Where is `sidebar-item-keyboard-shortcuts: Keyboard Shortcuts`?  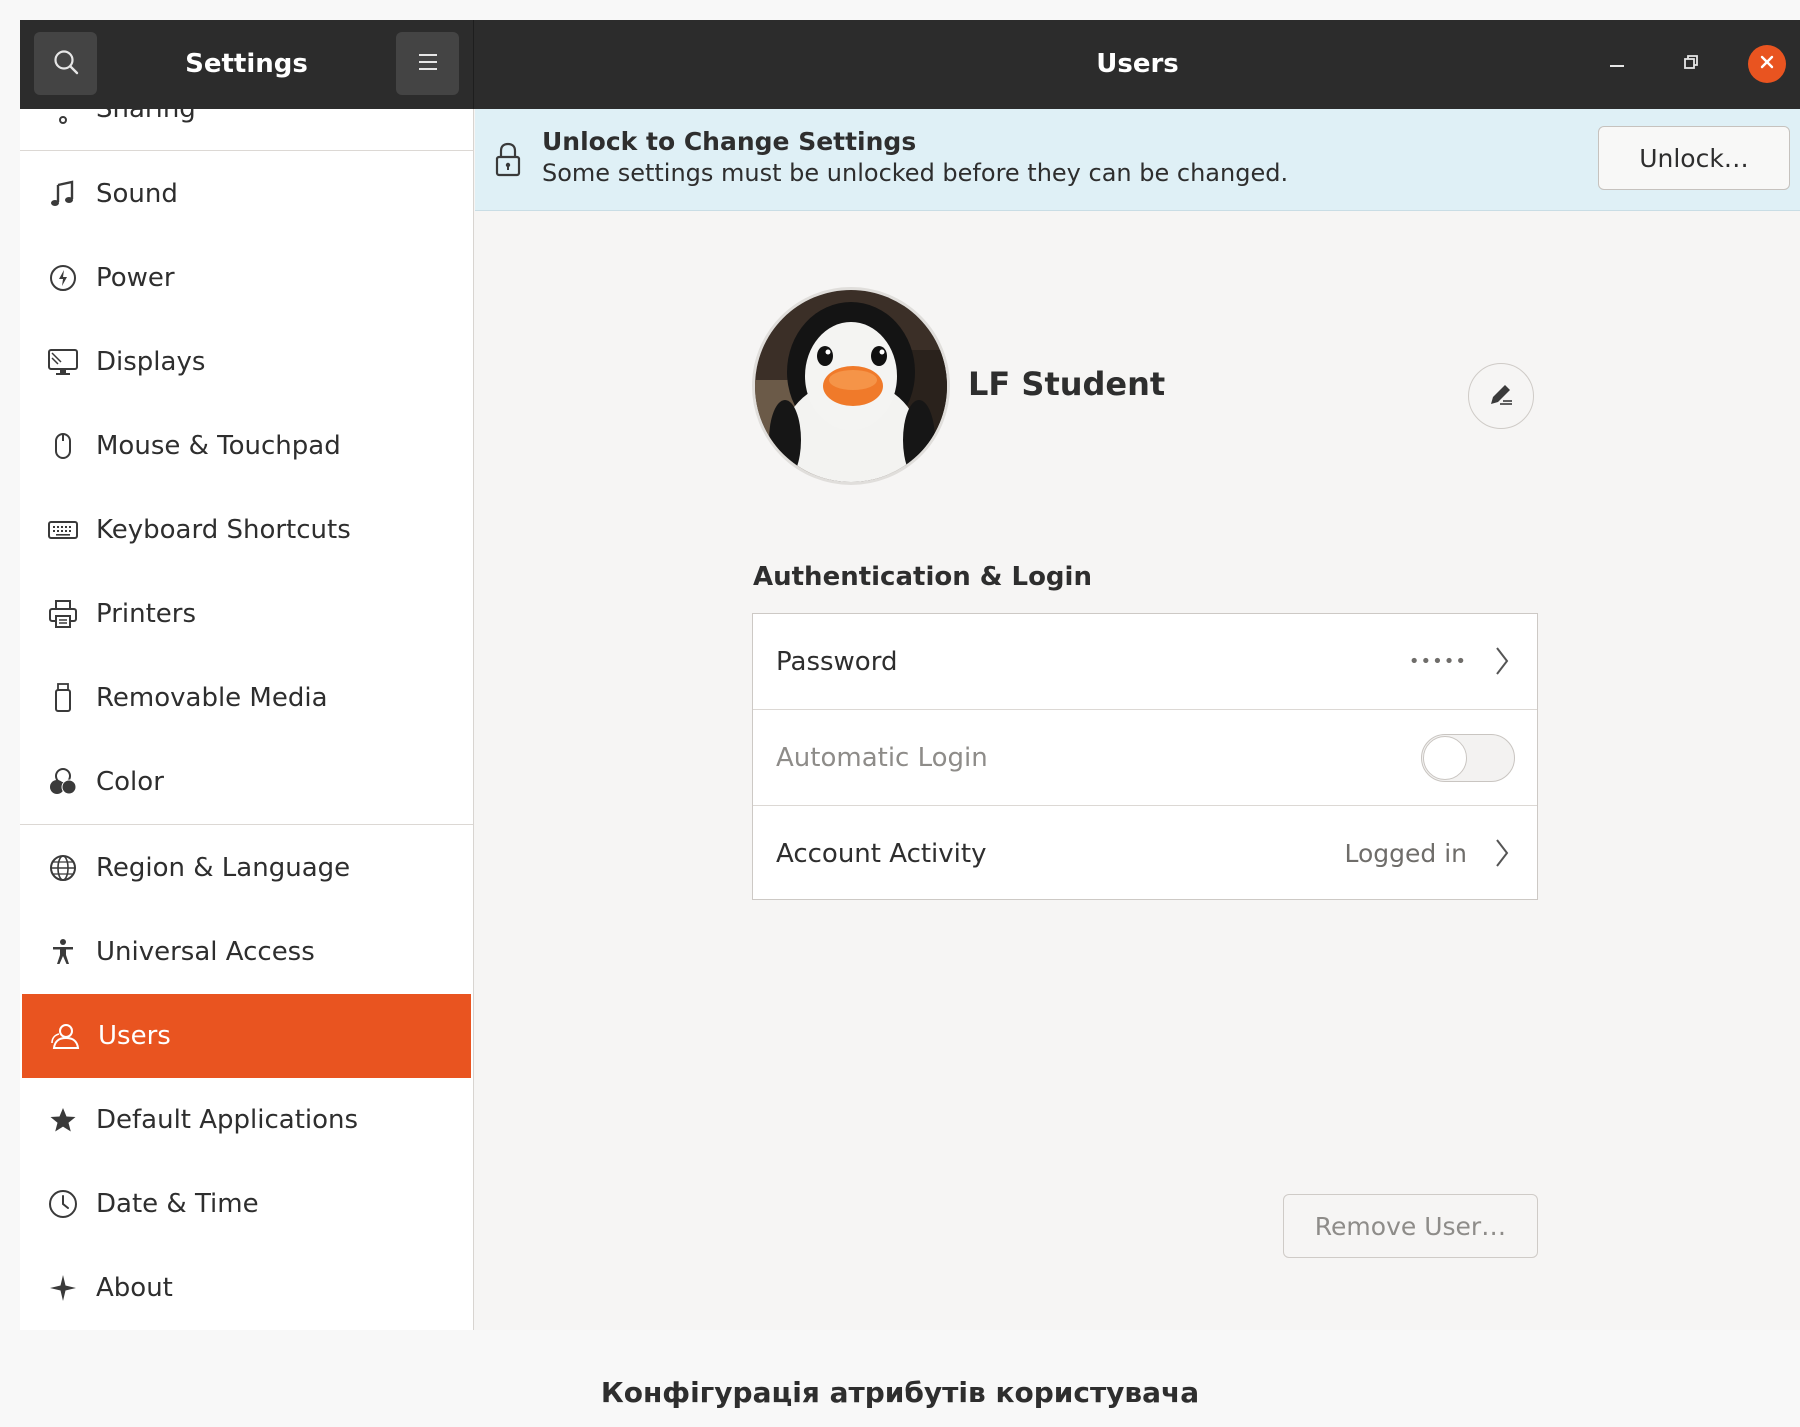 sidebar-item-keyboard-shortcuts: Keyboard Shortcuts is located at coordinates (246, 530).